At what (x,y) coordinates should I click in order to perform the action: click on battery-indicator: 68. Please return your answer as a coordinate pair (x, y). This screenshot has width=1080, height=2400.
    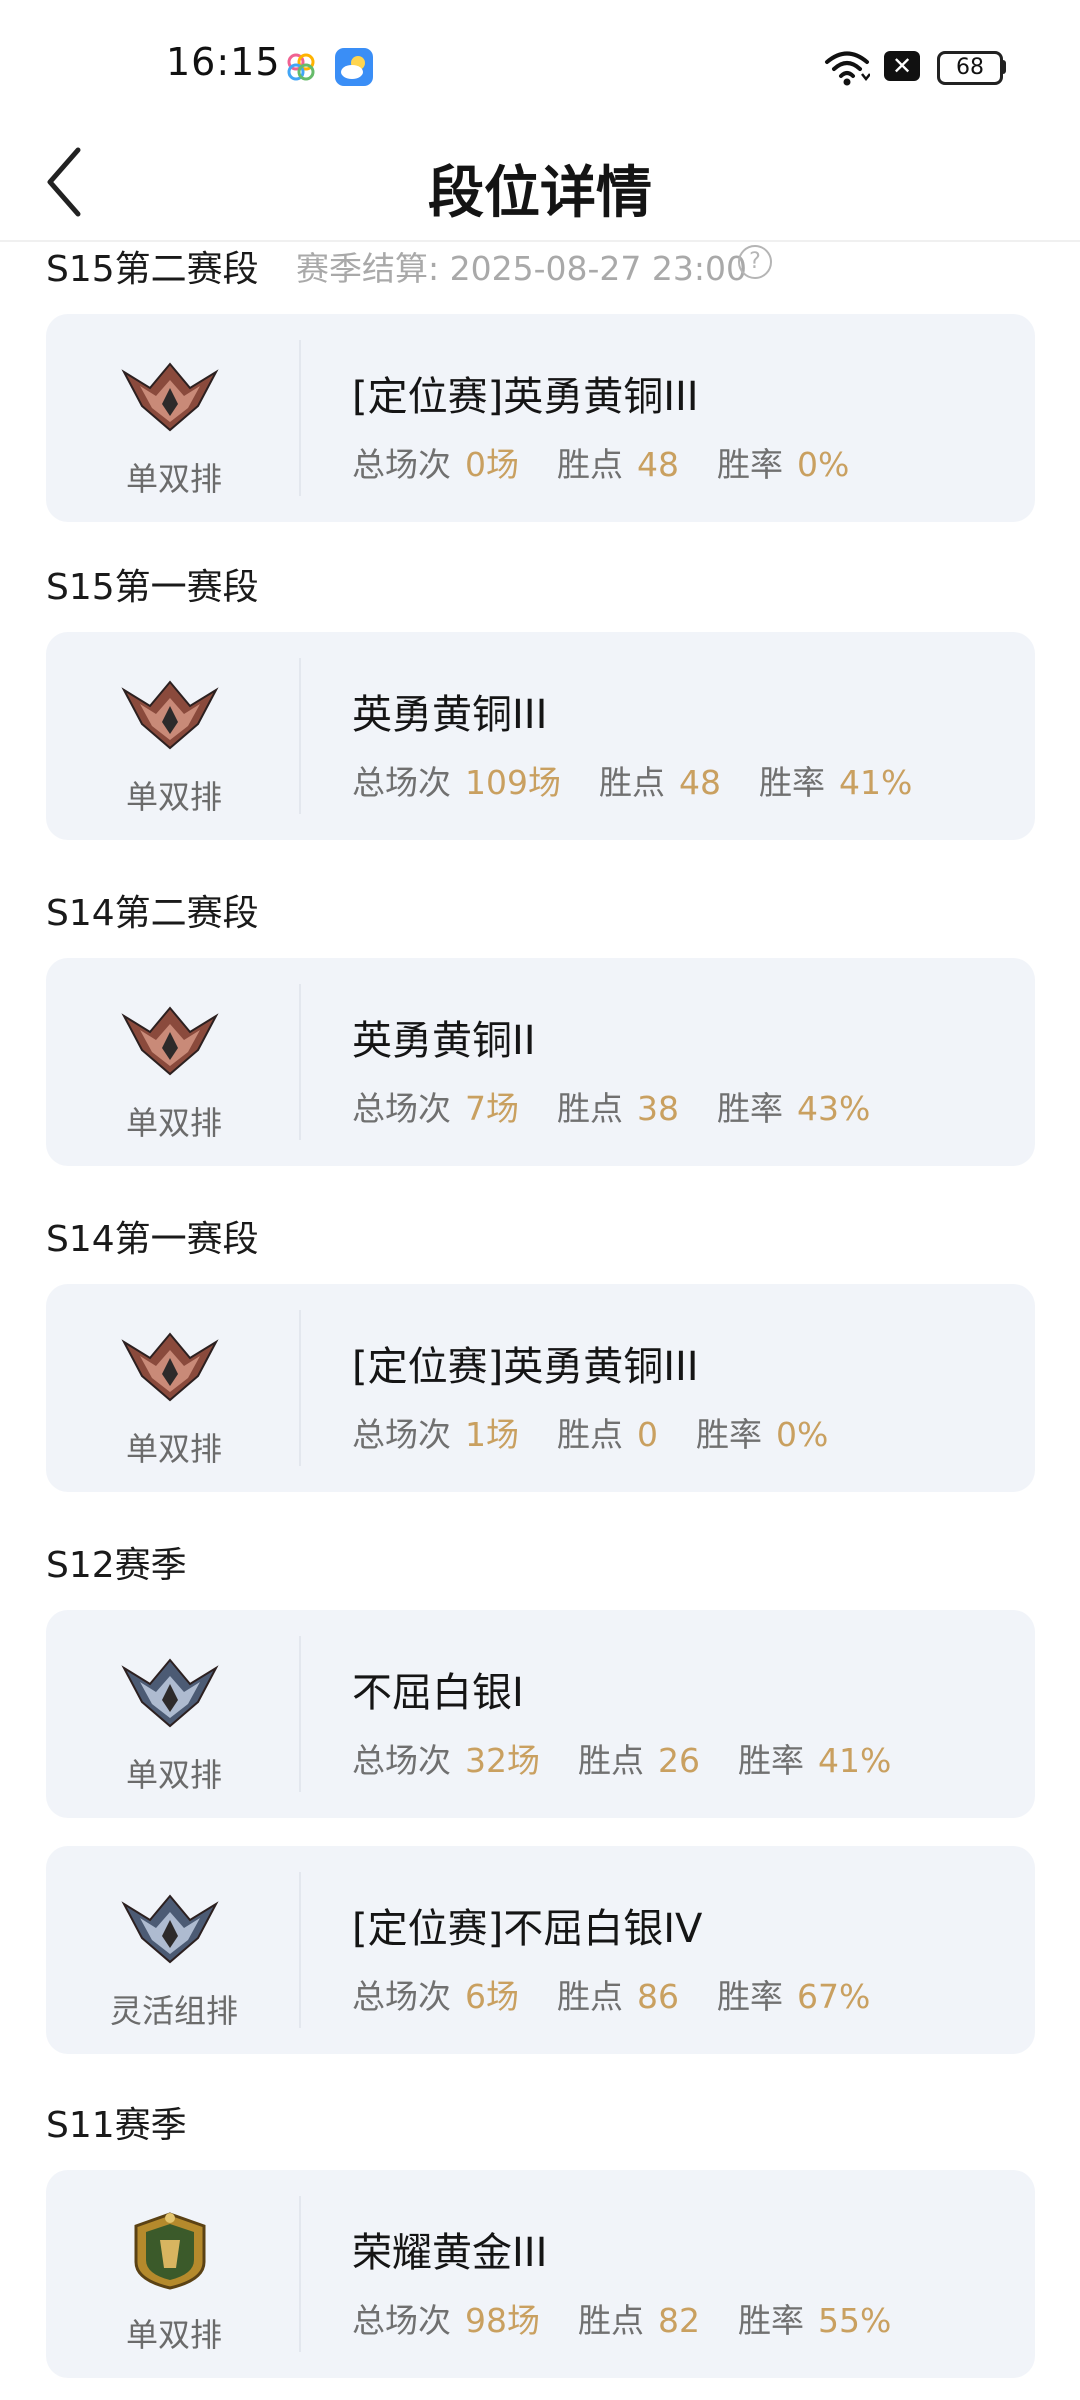
    Looking at the image, I should click on (970, 68).